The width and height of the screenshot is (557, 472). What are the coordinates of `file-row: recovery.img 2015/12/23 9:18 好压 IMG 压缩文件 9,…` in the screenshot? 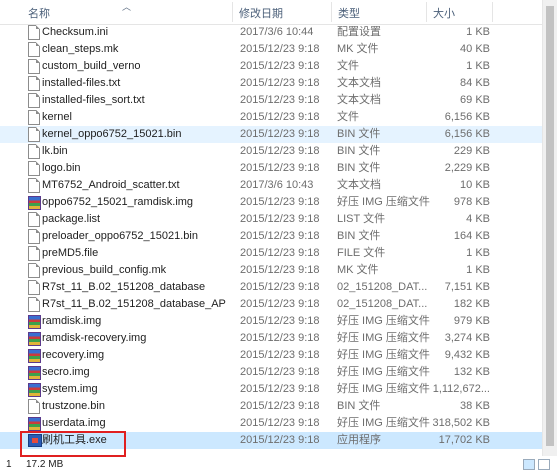 It's located at (271, 355).